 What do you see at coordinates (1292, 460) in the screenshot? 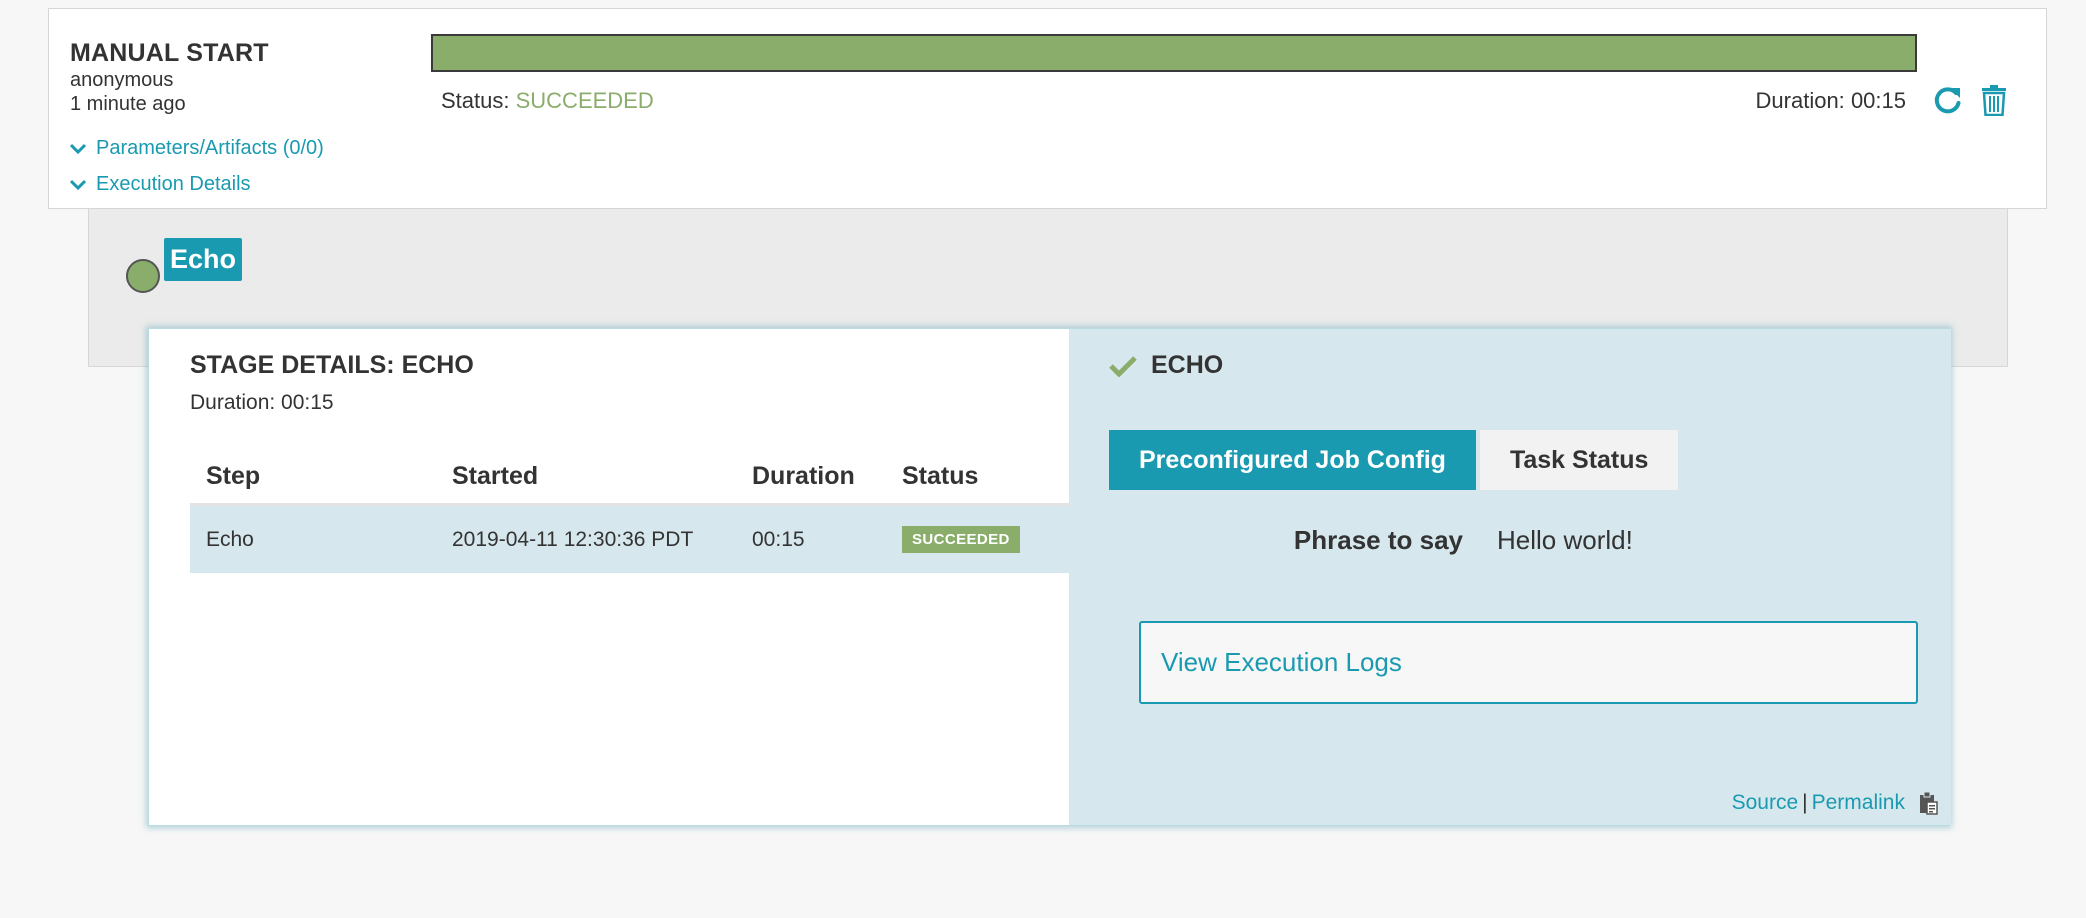
I see `tab-preconfigured-job-config: Preconfigured Job Config` at bounding box center [1292, 460].